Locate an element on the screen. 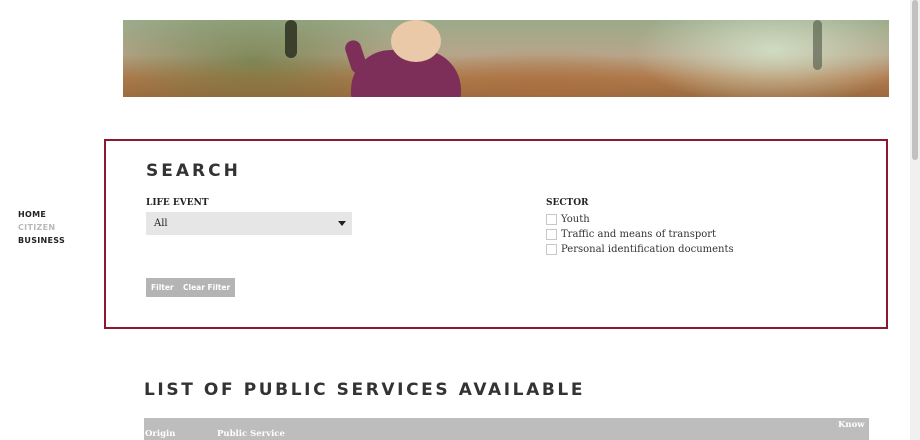 This screenshot has width=920, height=440. sector-option-label: Youth is located at coordinates (575, 219).